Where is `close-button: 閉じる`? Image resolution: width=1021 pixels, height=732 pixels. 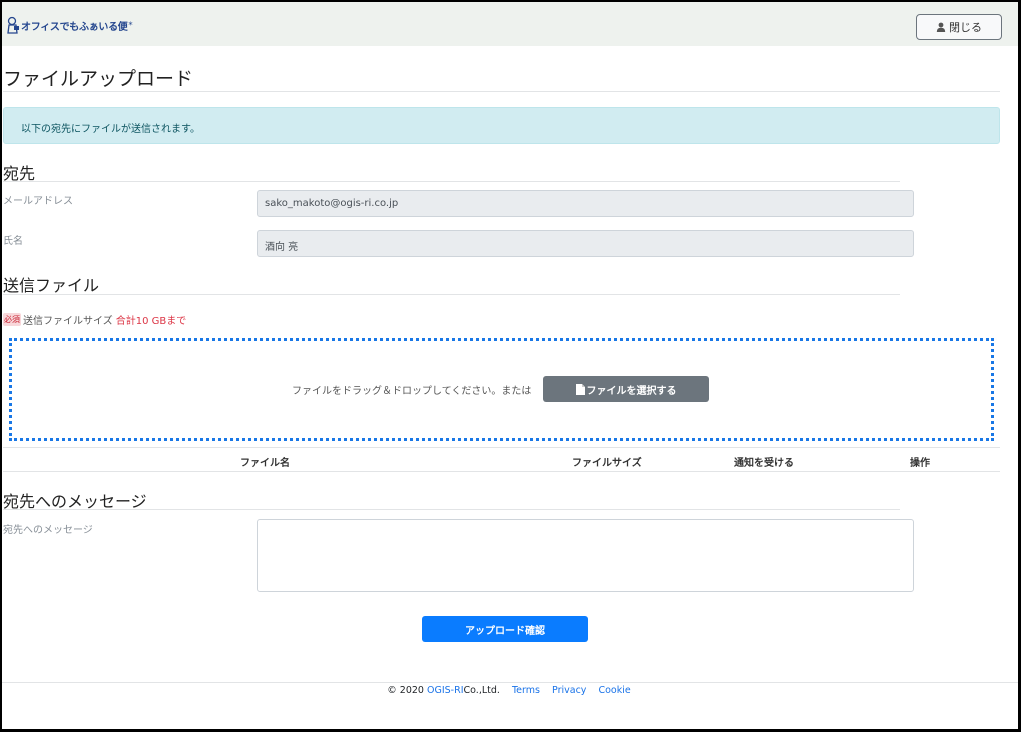 close-button: 閉じる is located at coordinates (959, 27).